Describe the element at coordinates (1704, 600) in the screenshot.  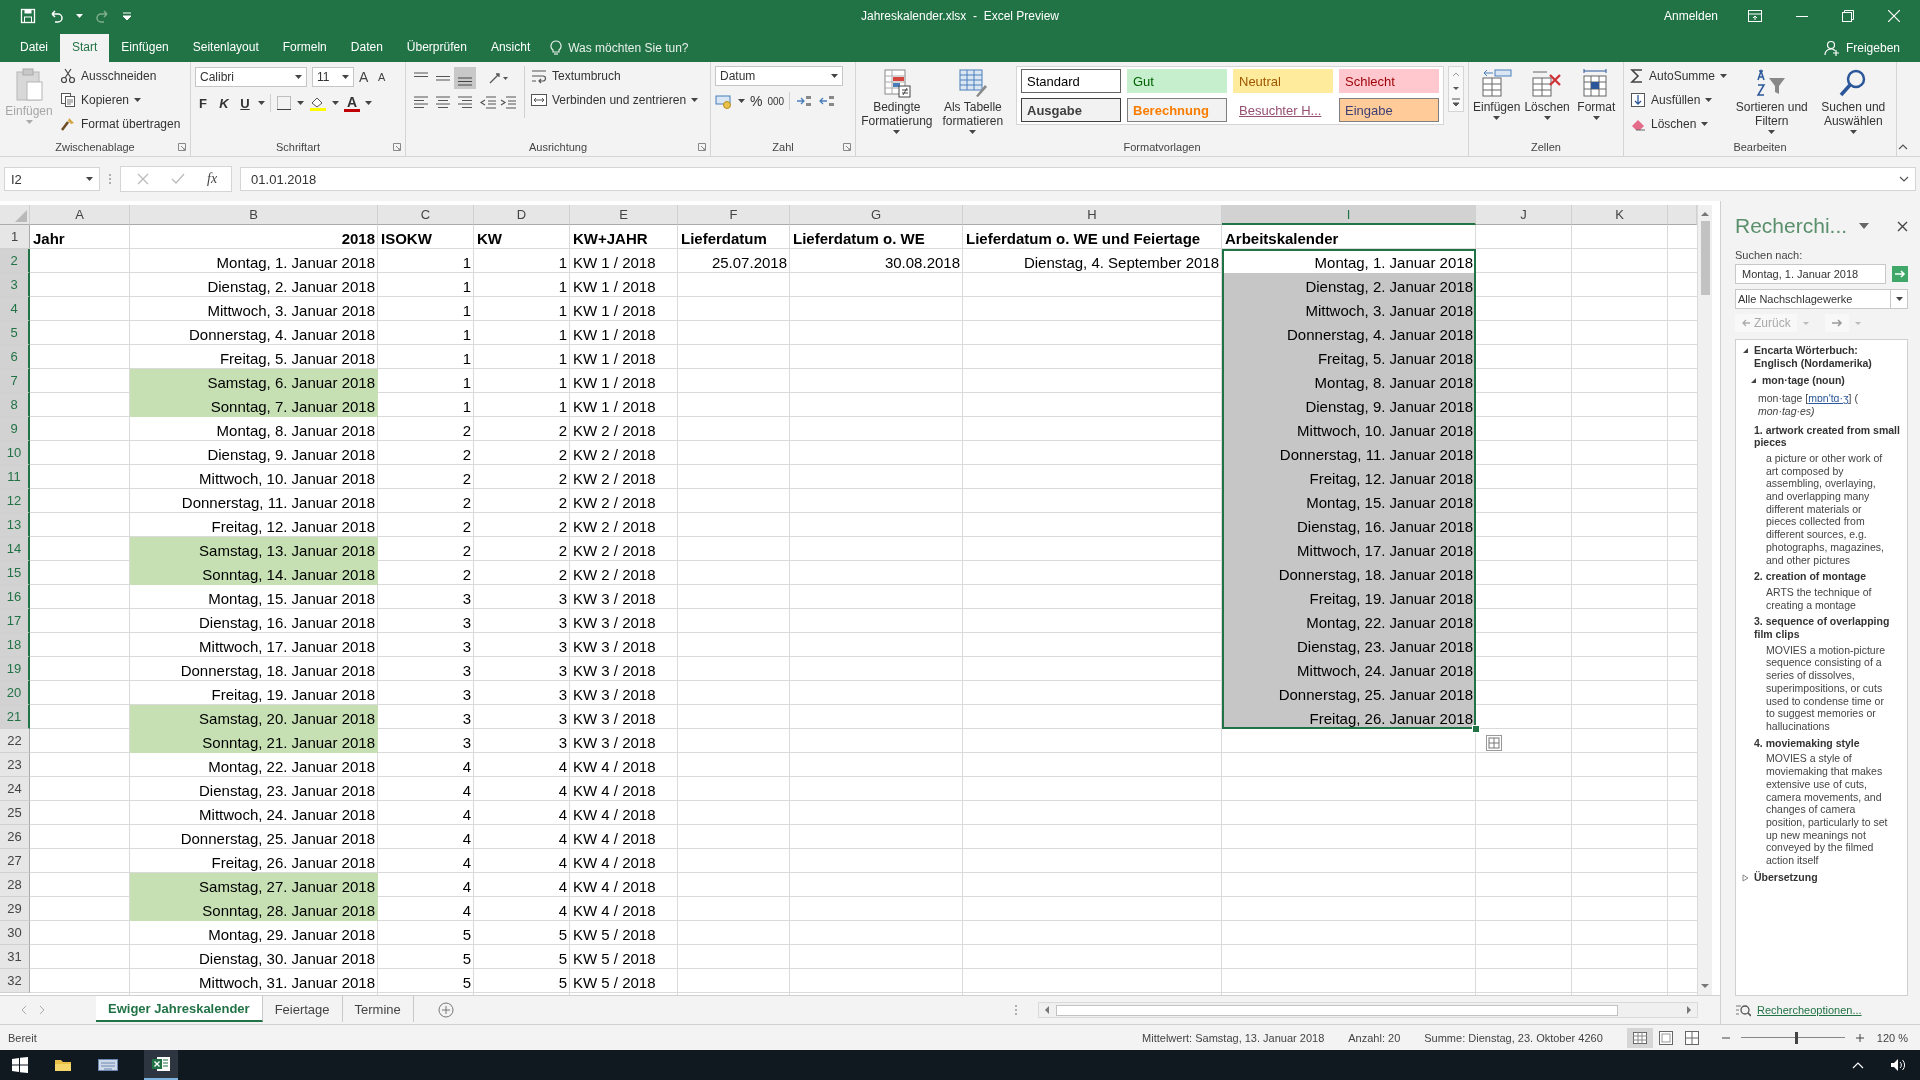
I see `vertical-scrollbar` at that location.